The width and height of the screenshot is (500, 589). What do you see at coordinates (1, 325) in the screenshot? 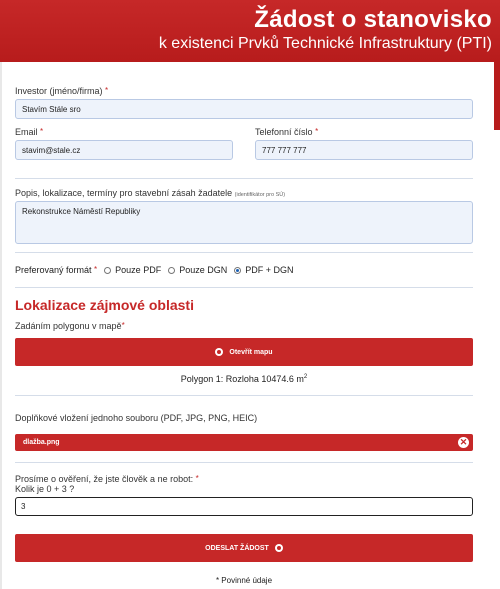
I see `page-left-edge` at bounding box center [1, 325].